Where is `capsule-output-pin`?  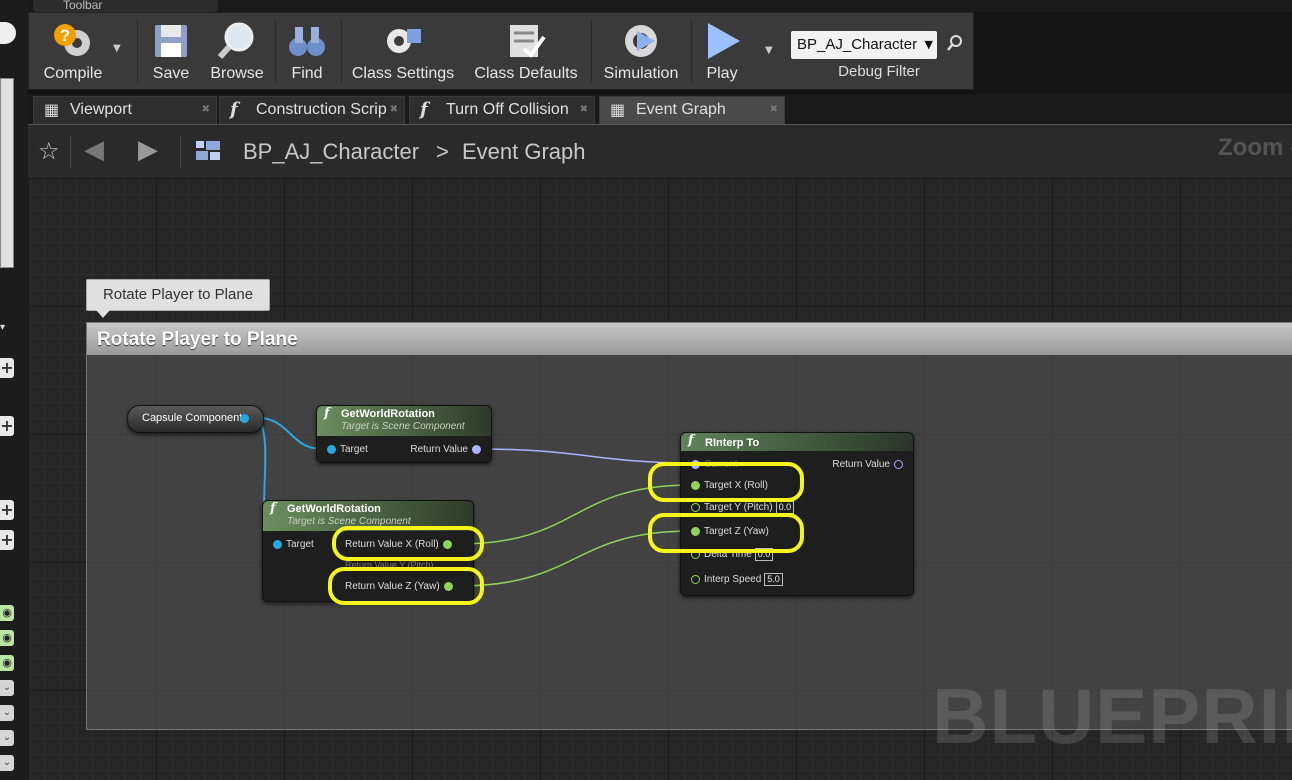
capsule-output-pin is located at coordinates (244, 418).